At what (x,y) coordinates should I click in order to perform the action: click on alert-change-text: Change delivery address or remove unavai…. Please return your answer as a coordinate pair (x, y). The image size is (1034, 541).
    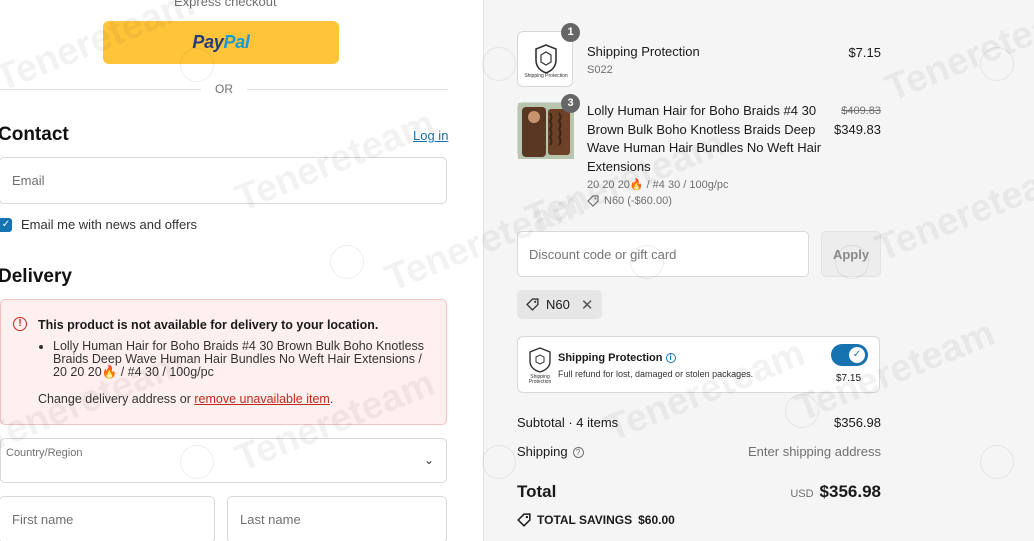
    Looking at the image, I should click on (185, 399).